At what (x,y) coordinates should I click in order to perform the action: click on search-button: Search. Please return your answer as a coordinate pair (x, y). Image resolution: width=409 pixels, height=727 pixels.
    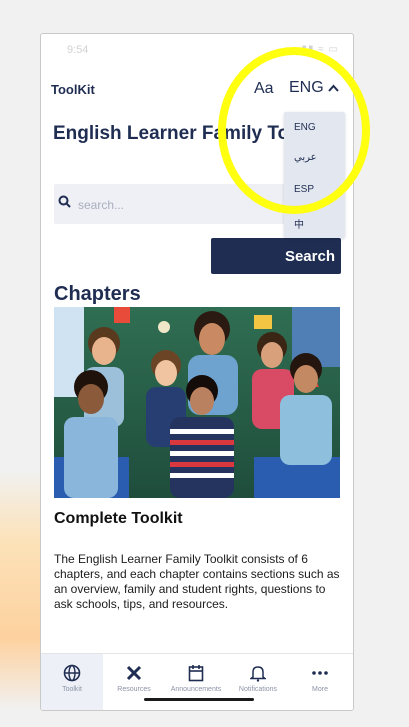
    Looking at the image, I should click on (276, 256).